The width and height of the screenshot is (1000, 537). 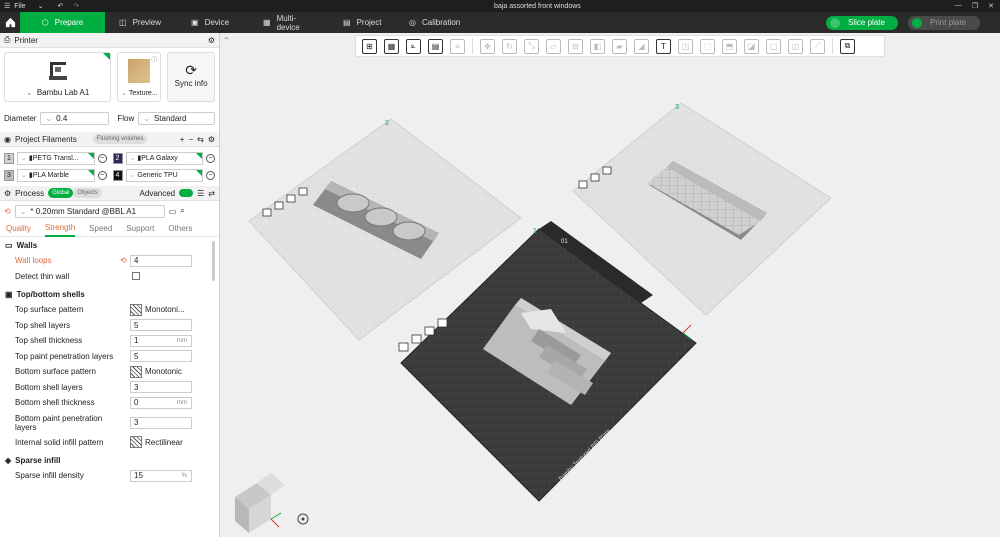 I want to click on top-shell-layers-input: 5, so click(x=161, y=325).